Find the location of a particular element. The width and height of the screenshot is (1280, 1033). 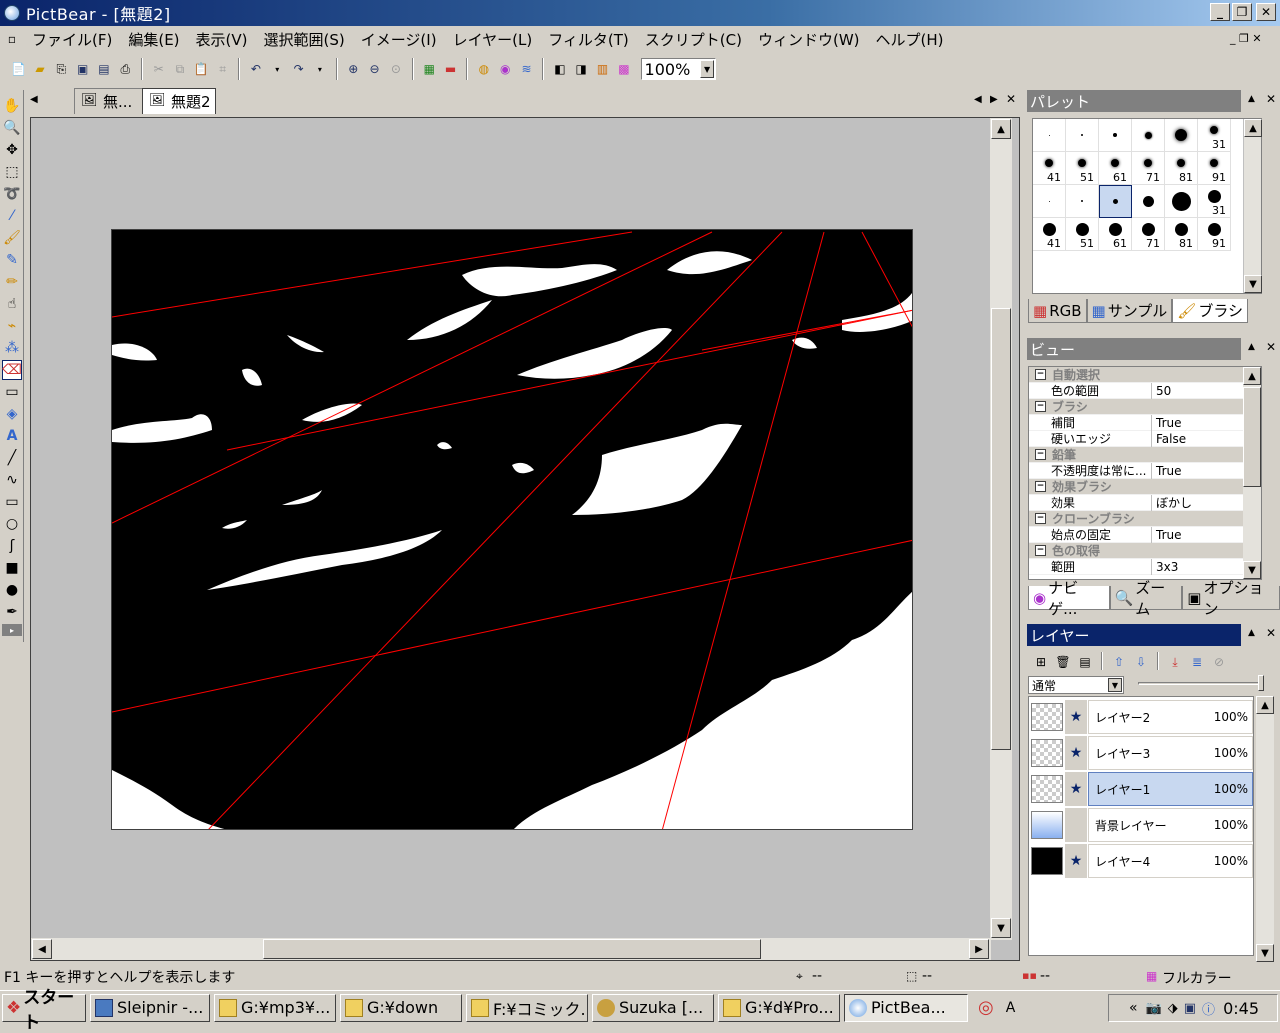

undo-dropdown-icon: ▾ is located at coordinates (277, 69).